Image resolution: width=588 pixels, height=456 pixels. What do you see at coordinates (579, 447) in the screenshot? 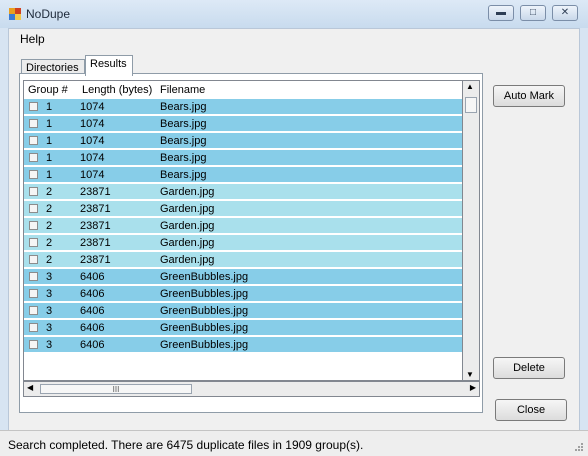
I see `resize-grip-icon` at bounding box center [579, 447].